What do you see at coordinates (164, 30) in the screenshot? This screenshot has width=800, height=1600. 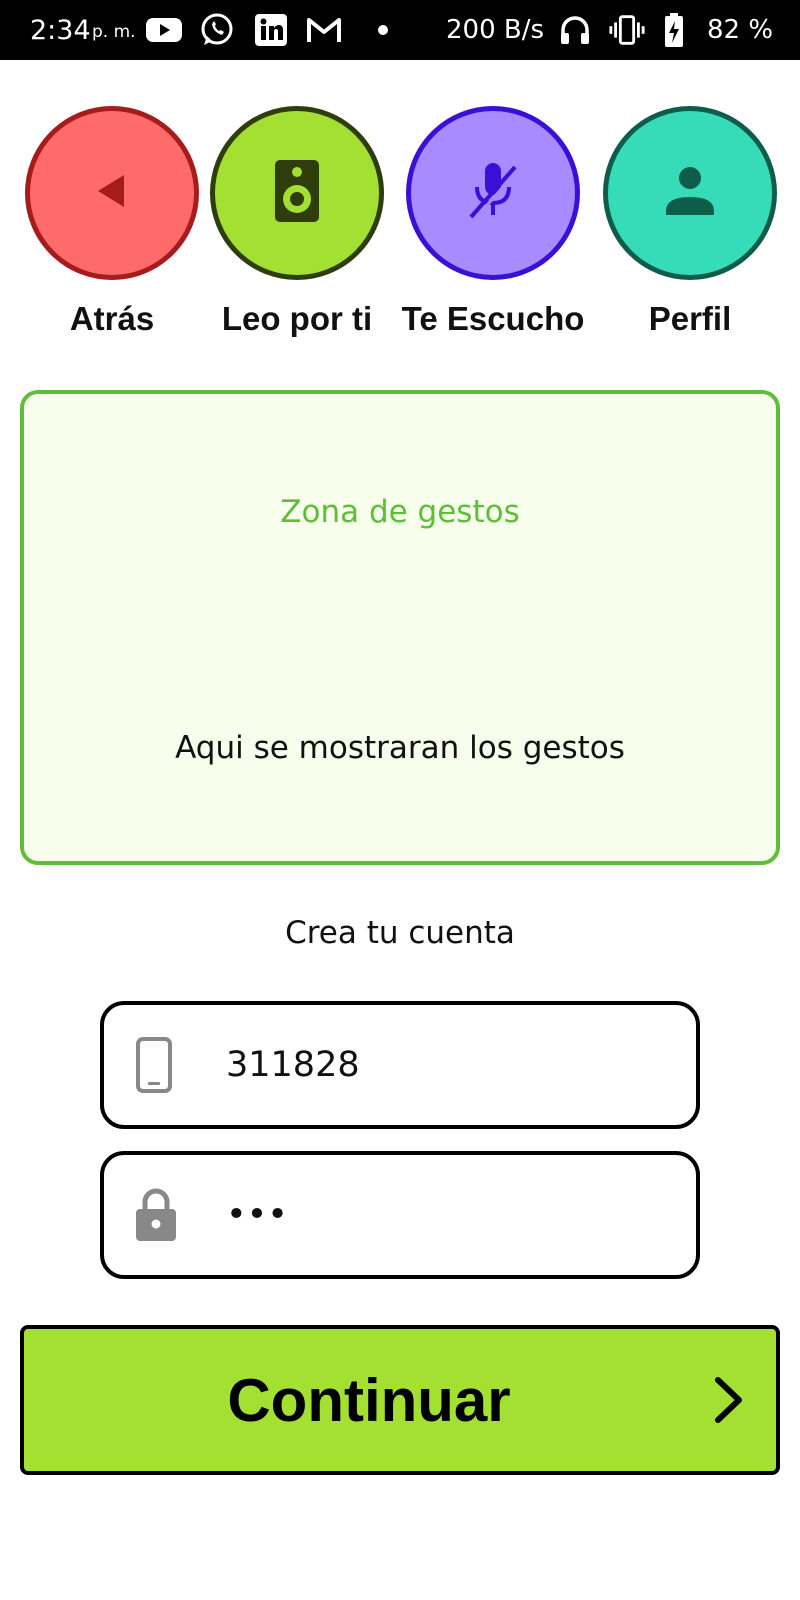 I see `youtube-icon` at bounding box center [164, 30].